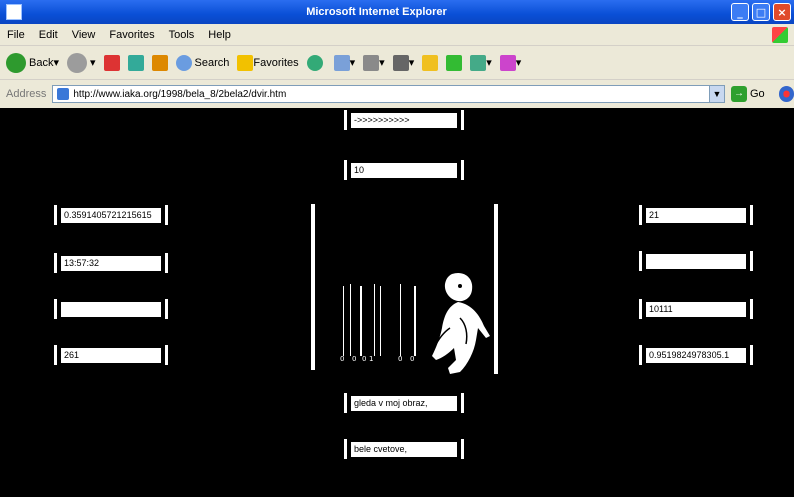  I want to click on left-field-1-input: 0.3591405721215615, so click(111, 215).